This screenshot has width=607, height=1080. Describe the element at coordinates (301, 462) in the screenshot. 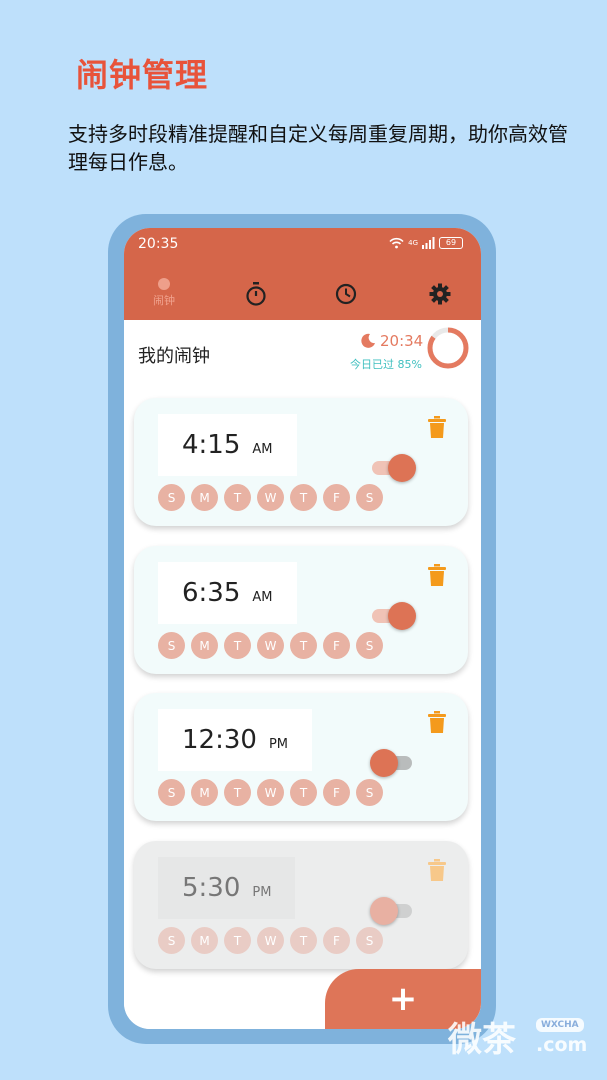

I see `alarm-card: 4:15 AM S M T W T F S` at that location.